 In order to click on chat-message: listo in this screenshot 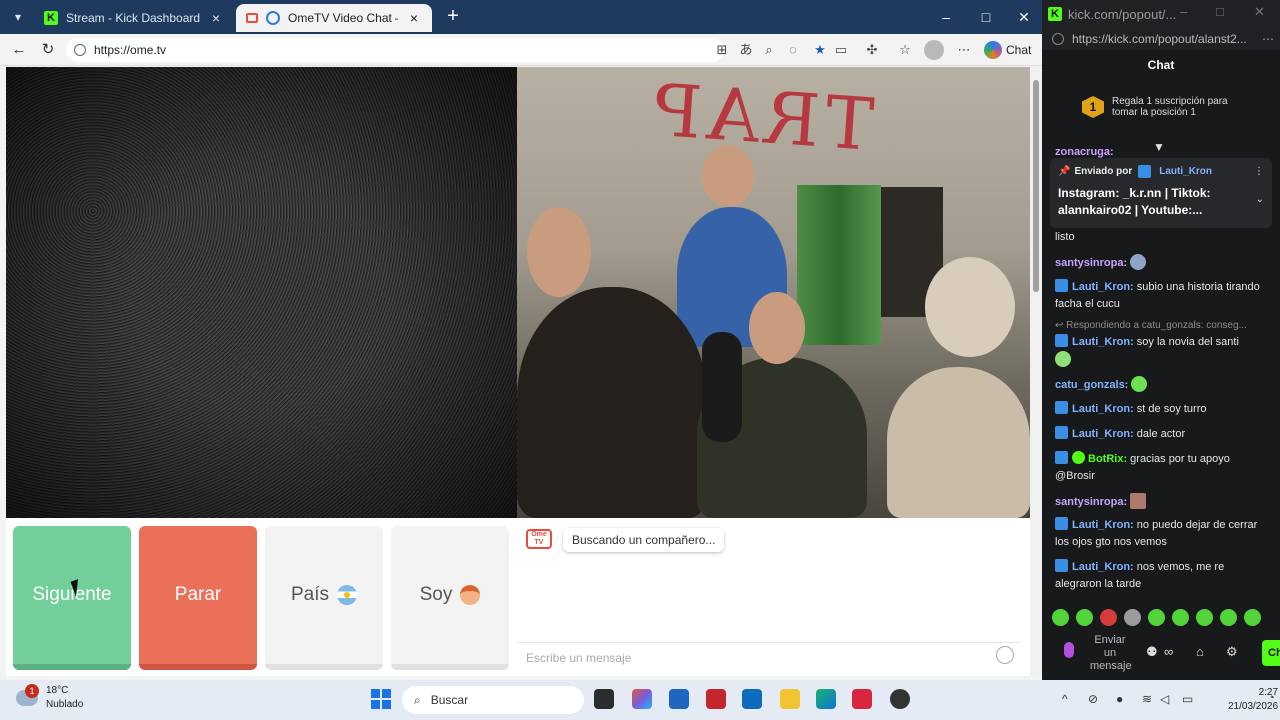, I will do `click(1161, 237)`.